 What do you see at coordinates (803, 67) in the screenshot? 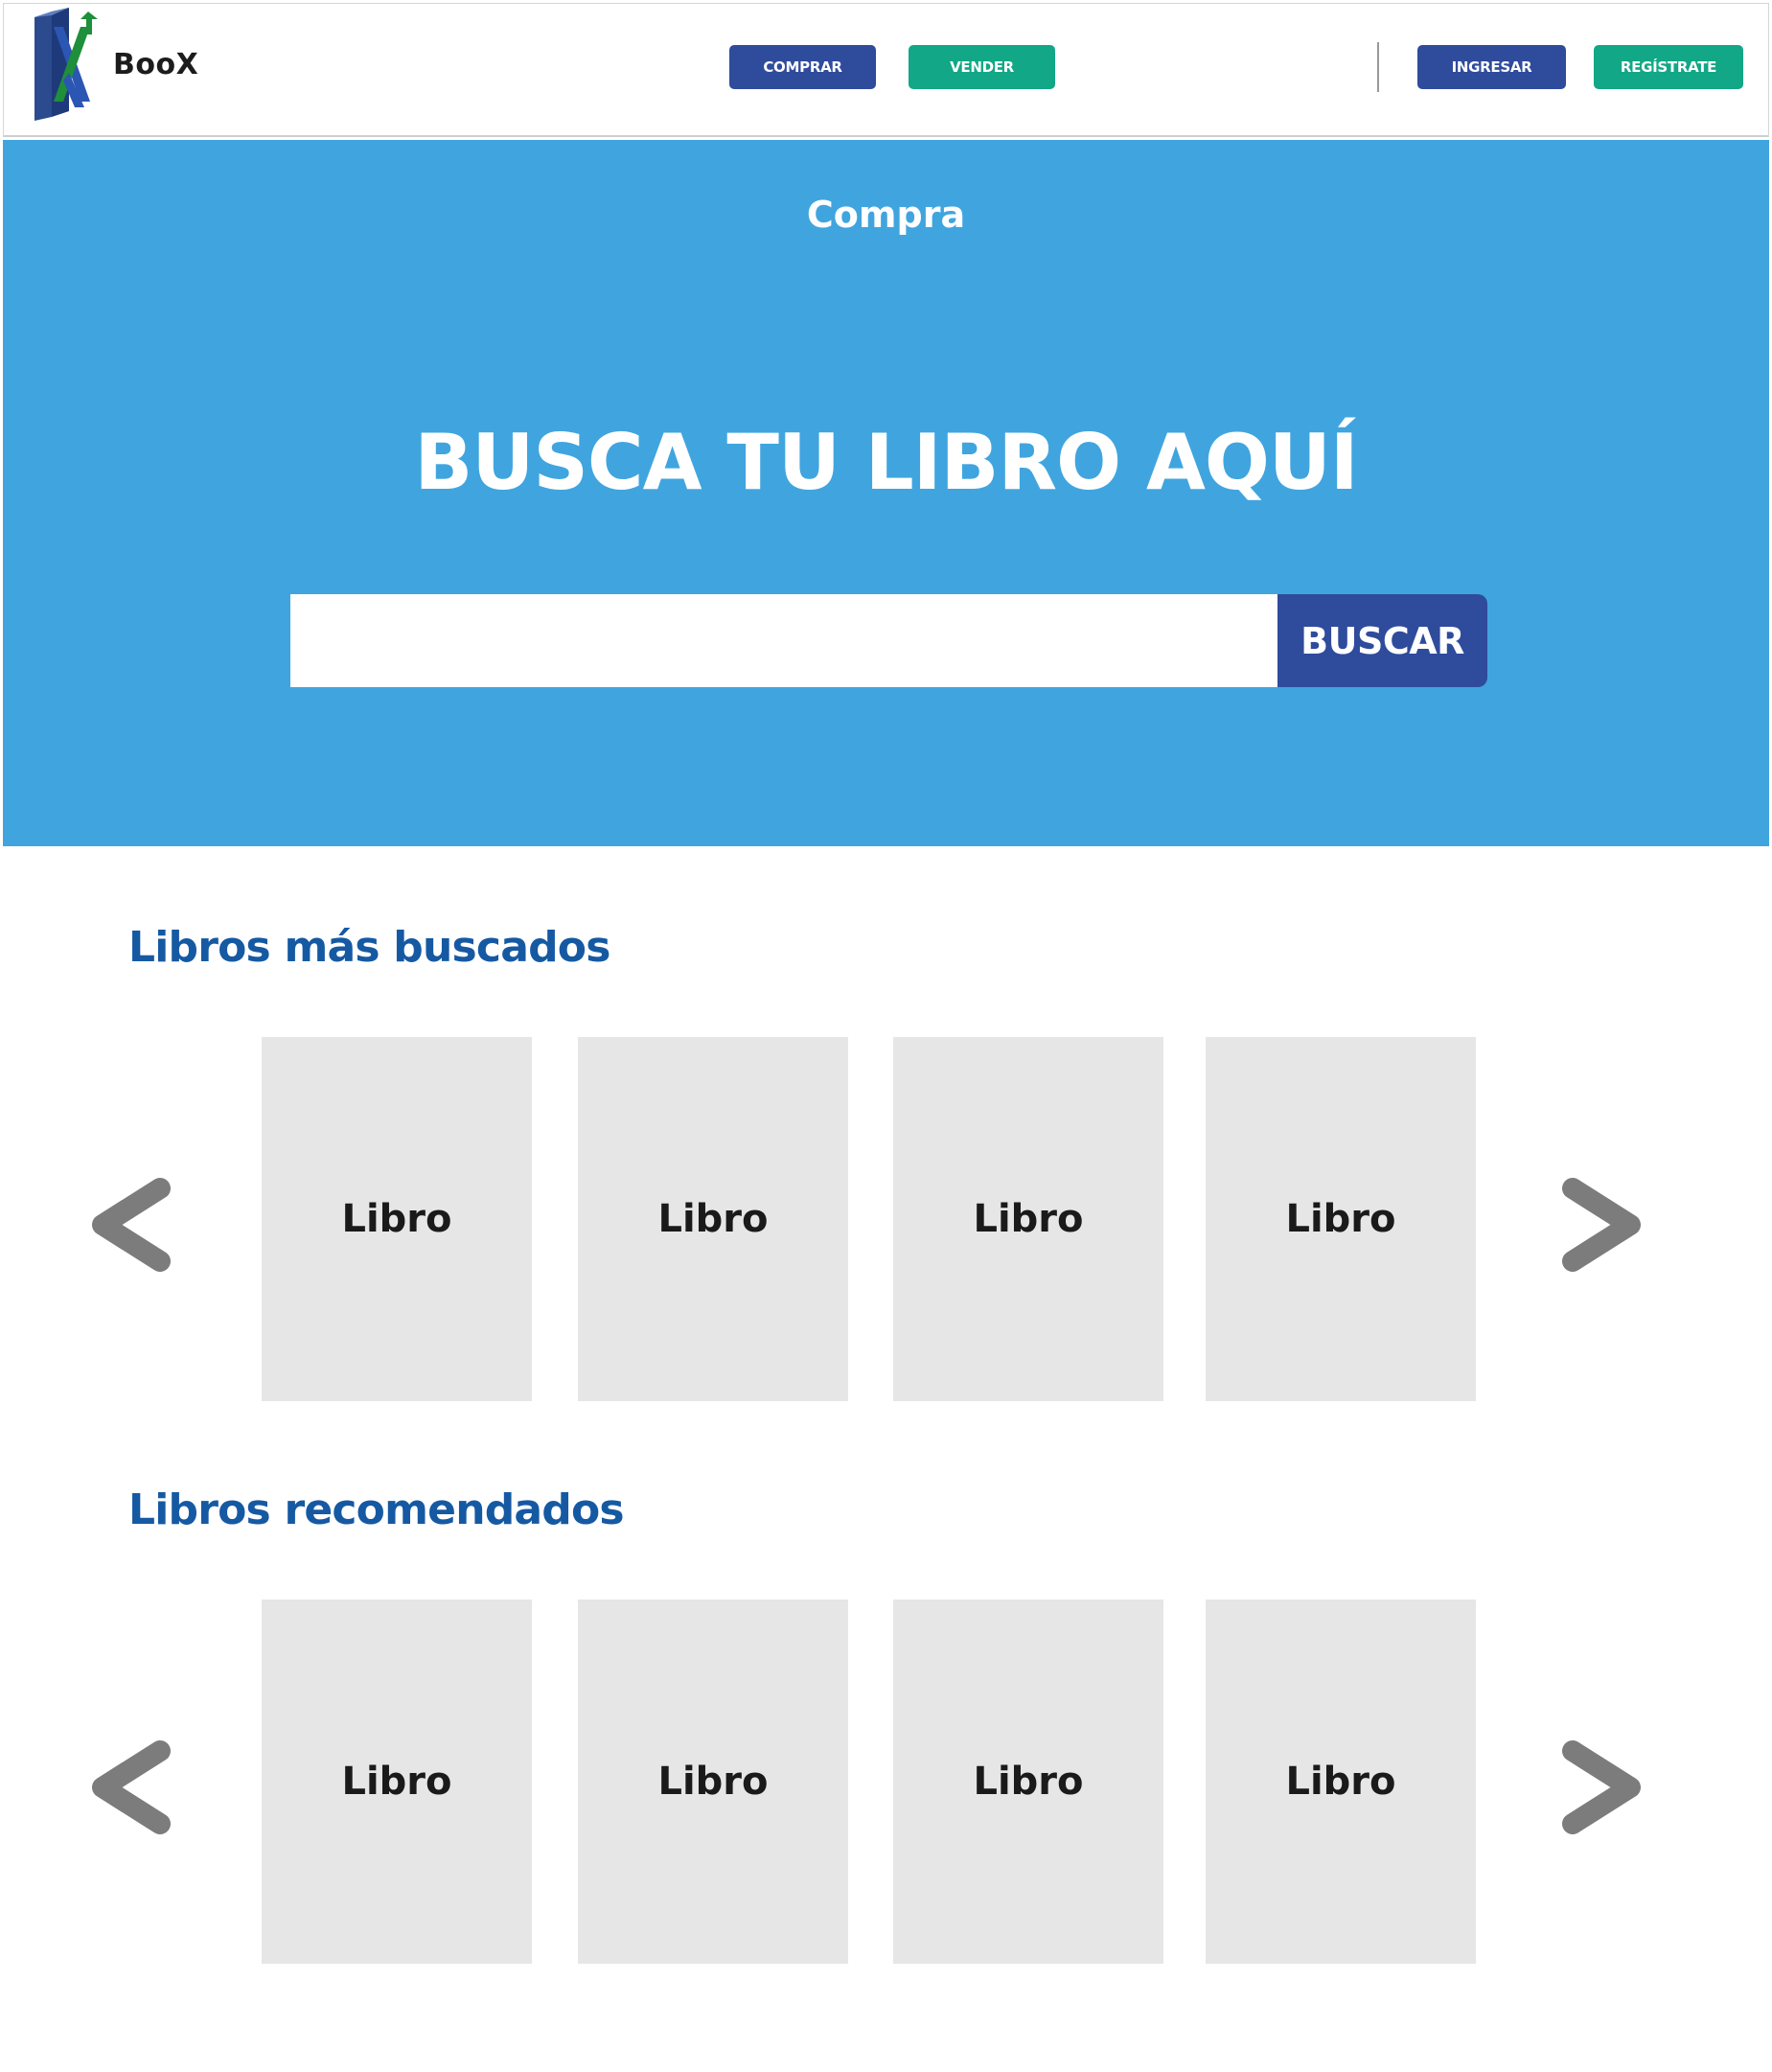
I see `comprar-button: COMPRAR` at bounding box center [803, 67].